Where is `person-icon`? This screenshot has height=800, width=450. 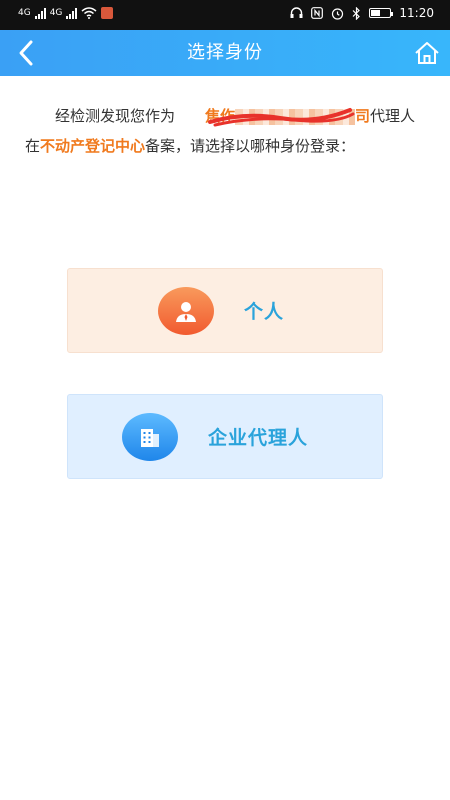
person-icon is located at coordinates (186, 310).